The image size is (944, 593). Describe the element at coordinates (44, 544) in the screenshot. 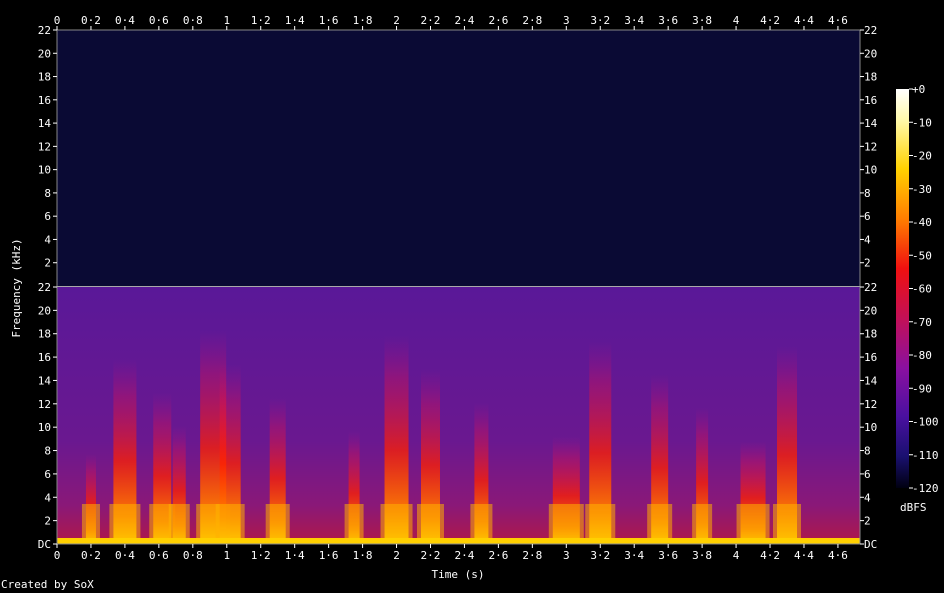

I see `y-tick-label-left: DC` at that location.